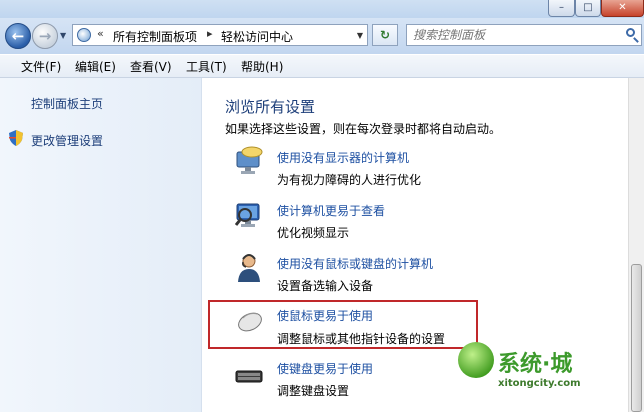  What do you see at coordinates (325, 286) in the screenshot?
I see `desc-use-computer-without-mouse-keyboard: 设置备选输入设备` at bounding box center [325, 286].